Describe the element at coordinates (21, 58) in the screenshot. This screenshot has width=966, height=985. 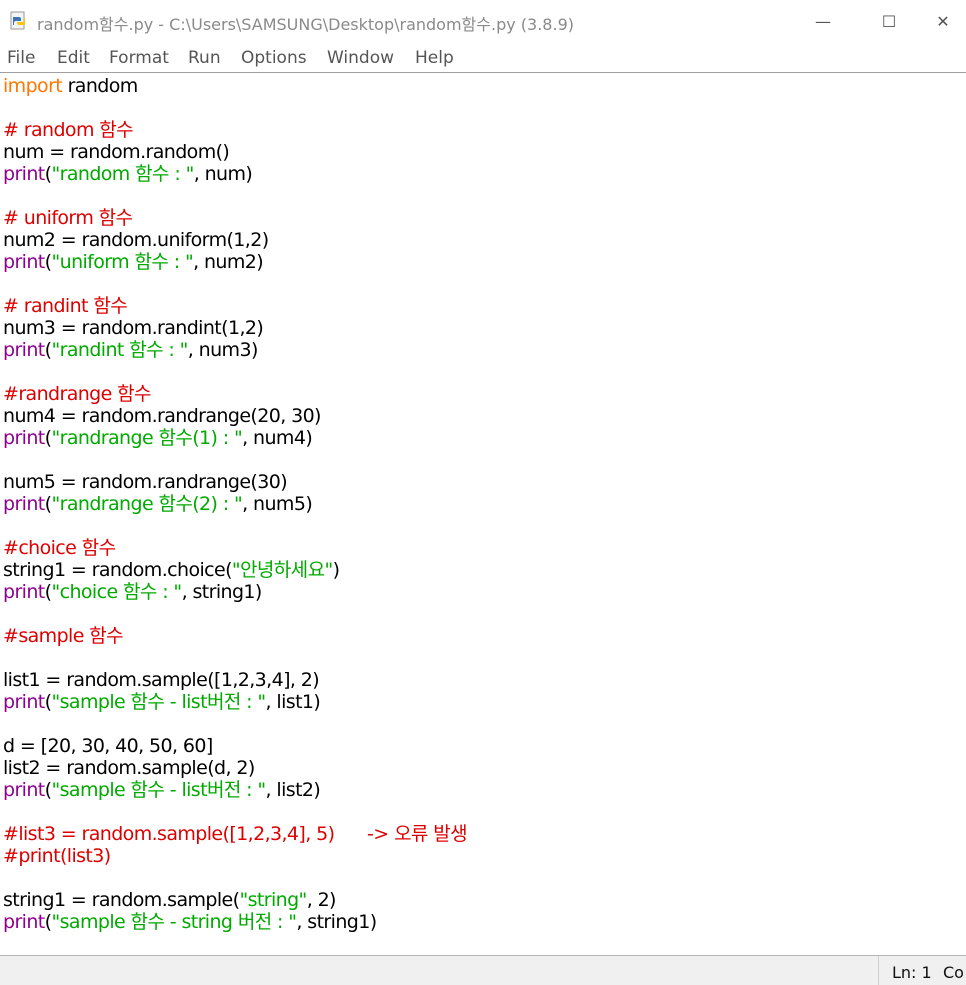
I see `menu-file: File` at that location.